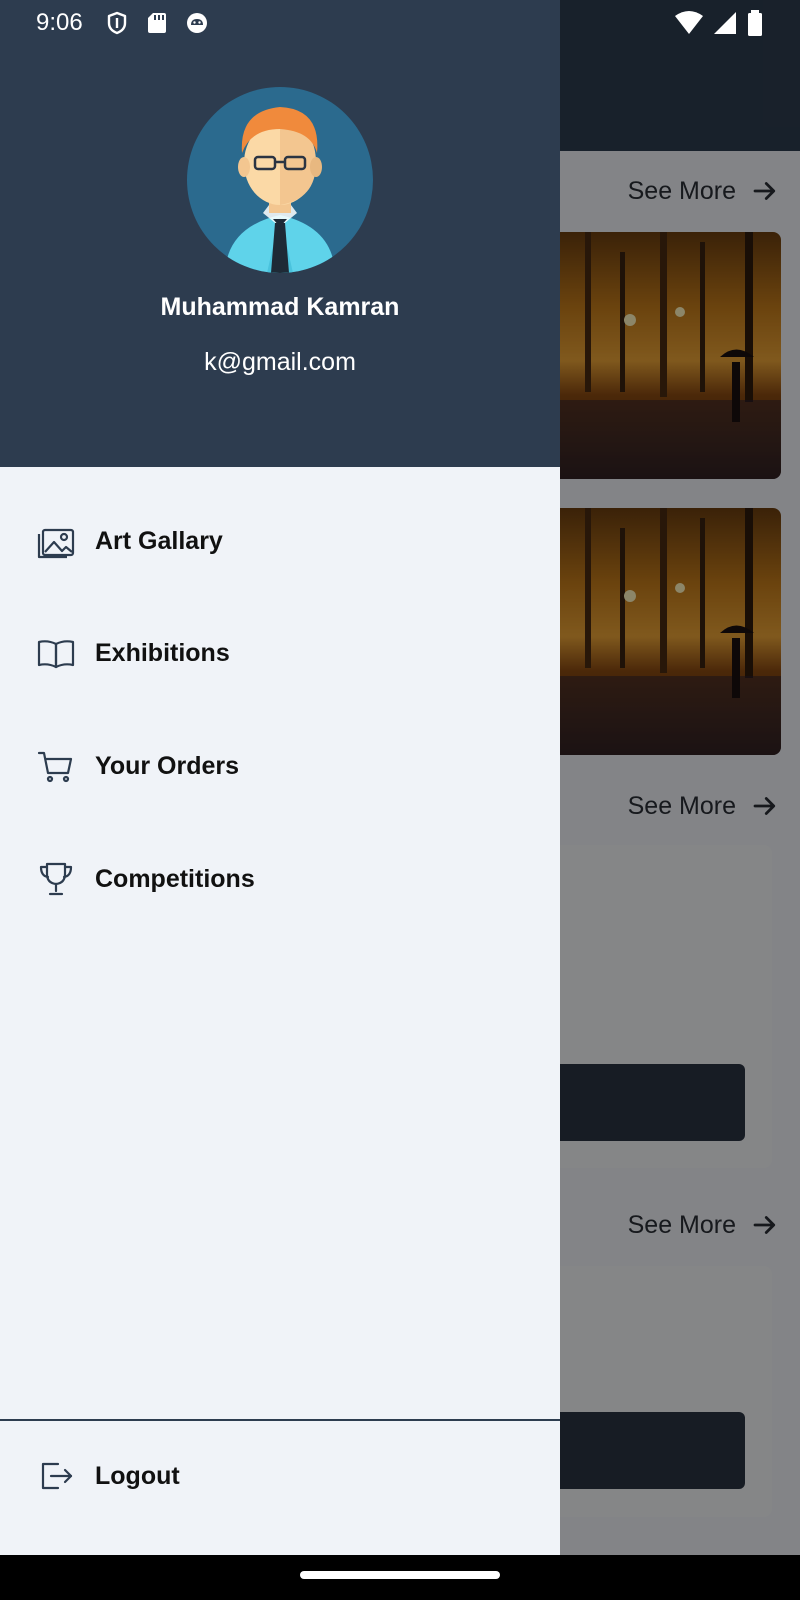 Image resolution: width=800 pixels, height=1600 pixels. Describe the element at coordinates (280, 190) in the screenshot. I see `avatar-man-glasses-icon` at that location.